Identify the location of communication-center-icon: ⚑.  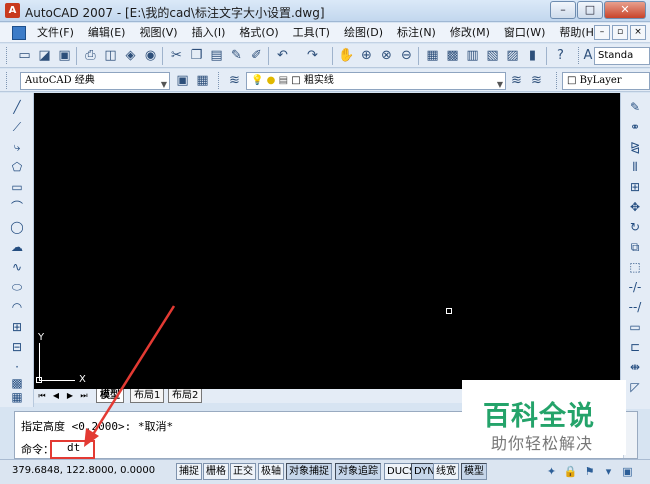
(589, 471).